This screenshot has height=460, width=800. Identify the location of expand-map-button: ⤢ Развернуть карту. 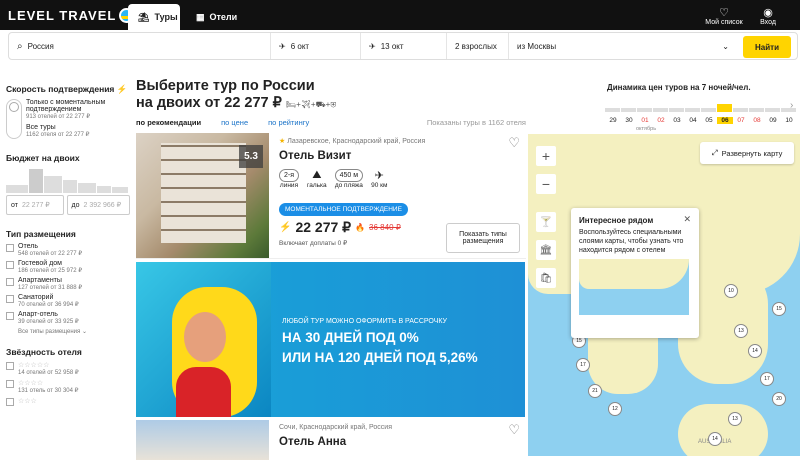
(747, 153).